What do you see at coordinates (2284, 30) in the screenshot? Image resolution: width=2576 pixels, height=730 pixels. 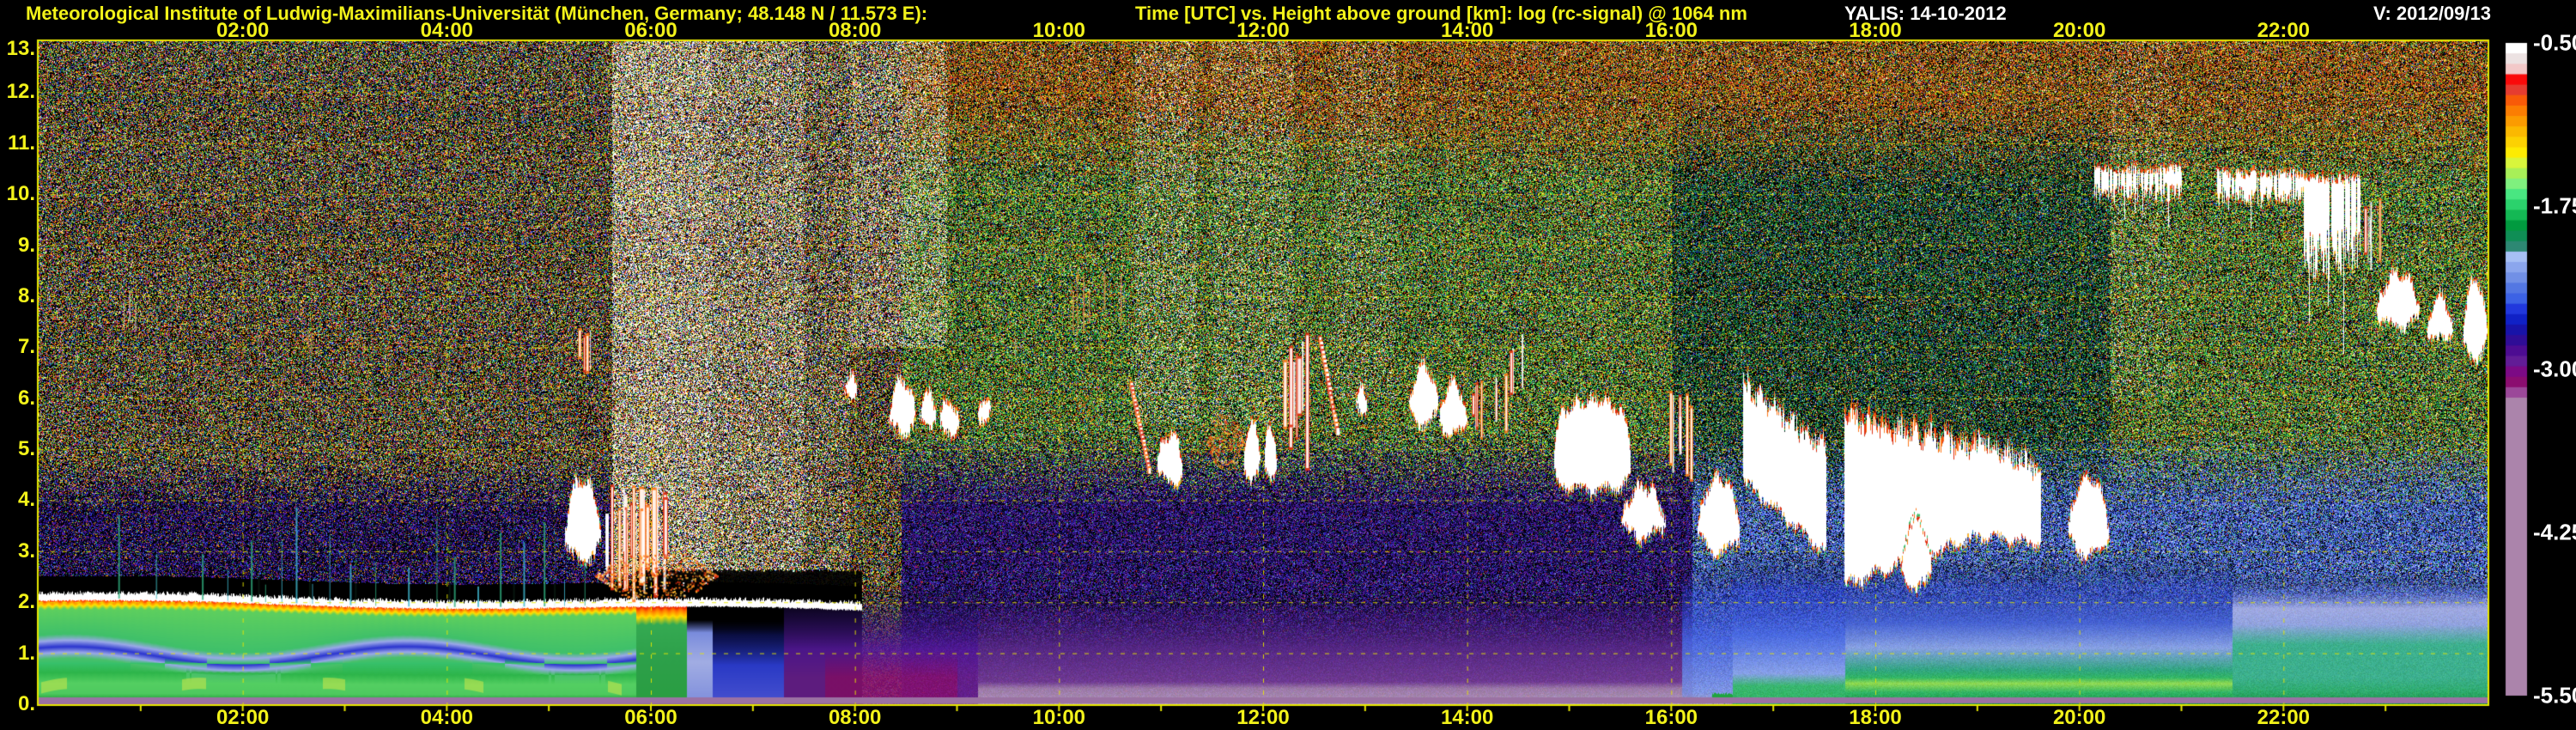 I see `x-tick-label-top: 22:00` at bounding box center [2284, 30].